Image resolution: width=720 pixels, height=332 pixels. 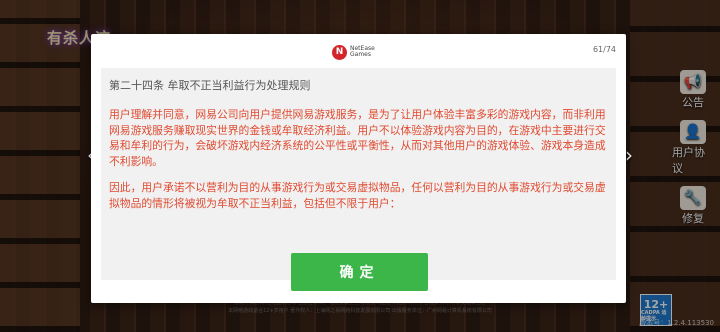 I want to click on brand-line2: Games, so click(x=360, y=54).